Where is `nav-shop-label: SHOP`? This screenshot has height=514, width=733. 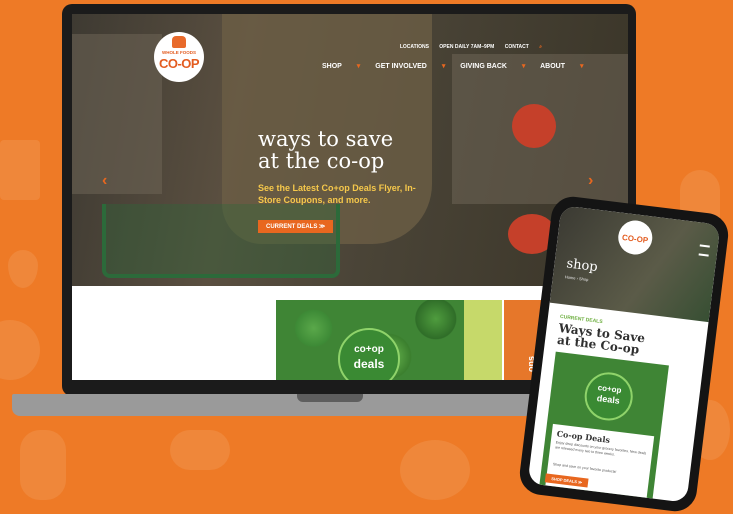 nav-shop-label: SHOP is located at coordinates (332, 66).